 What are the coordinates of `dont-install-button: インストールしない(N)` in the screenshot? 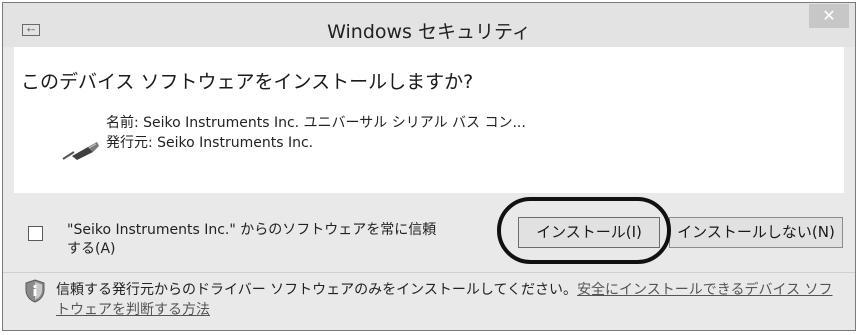 It's located at (756, 232).